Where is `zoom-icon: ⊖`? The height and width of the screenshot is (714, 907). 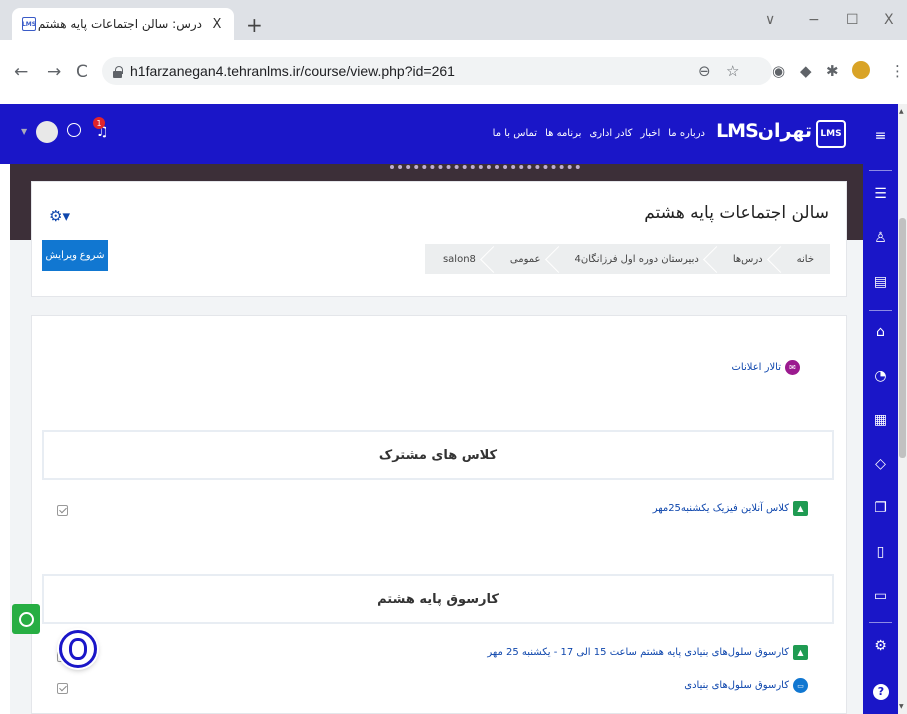 zoom-icon: ⊖ is located at coordinates (704, 71).